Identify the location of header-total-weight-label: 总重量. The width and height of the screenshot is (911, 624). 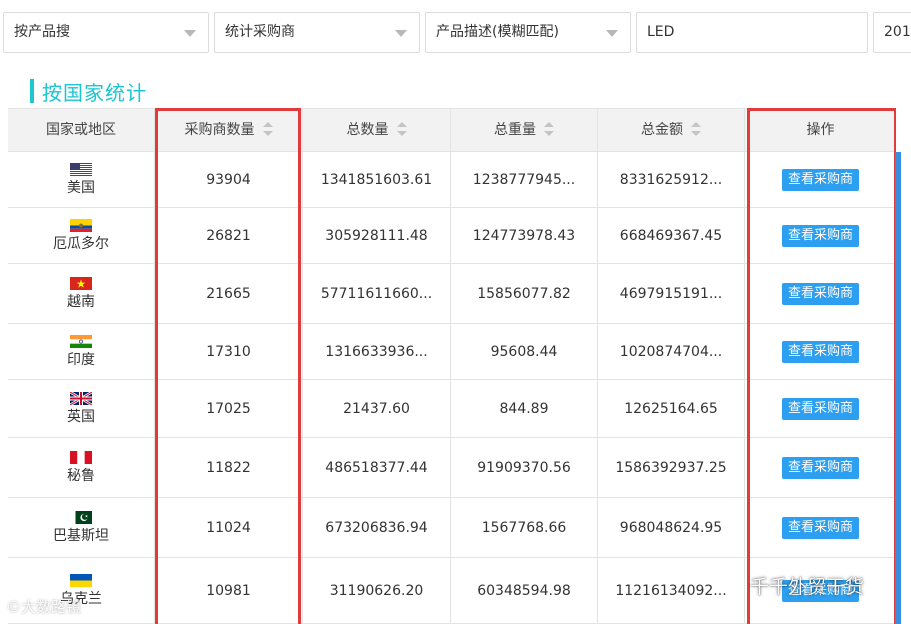
(515, 130).